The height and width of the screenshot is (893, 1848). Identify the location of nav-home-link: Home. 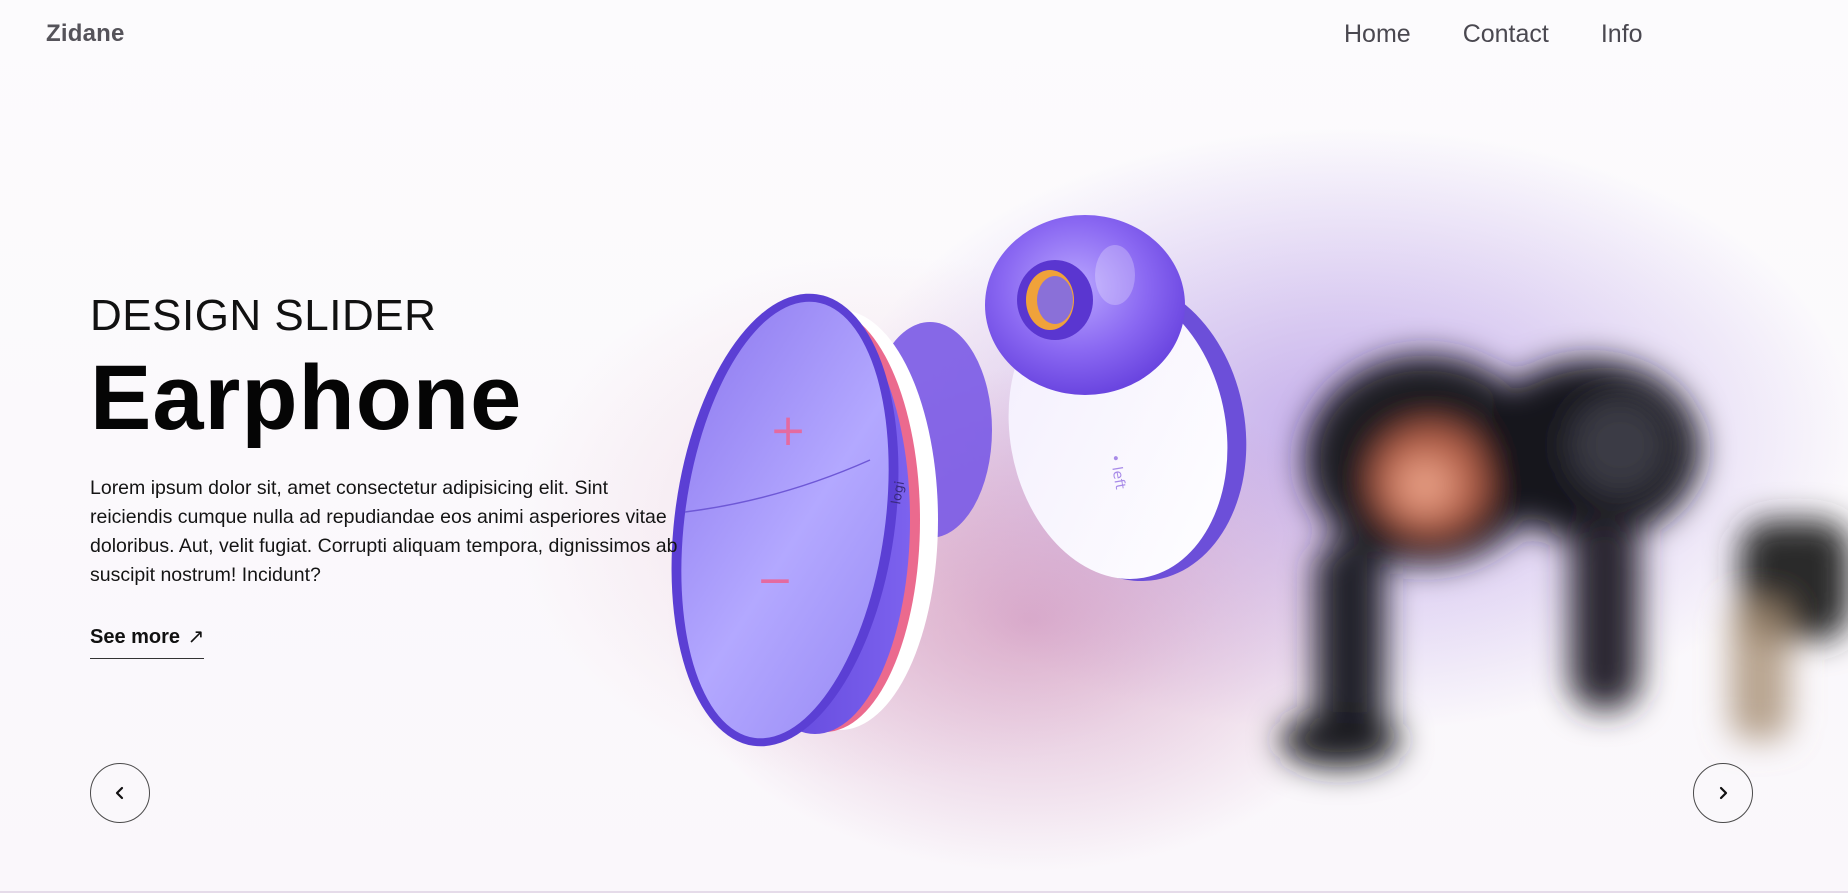
(1377, 34).